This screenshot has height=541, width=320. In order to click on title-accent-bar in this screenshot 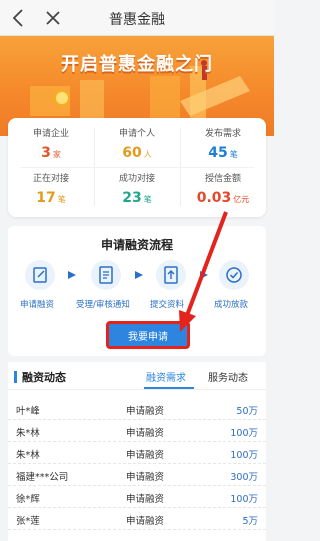, I will do `click(15, 377)`.